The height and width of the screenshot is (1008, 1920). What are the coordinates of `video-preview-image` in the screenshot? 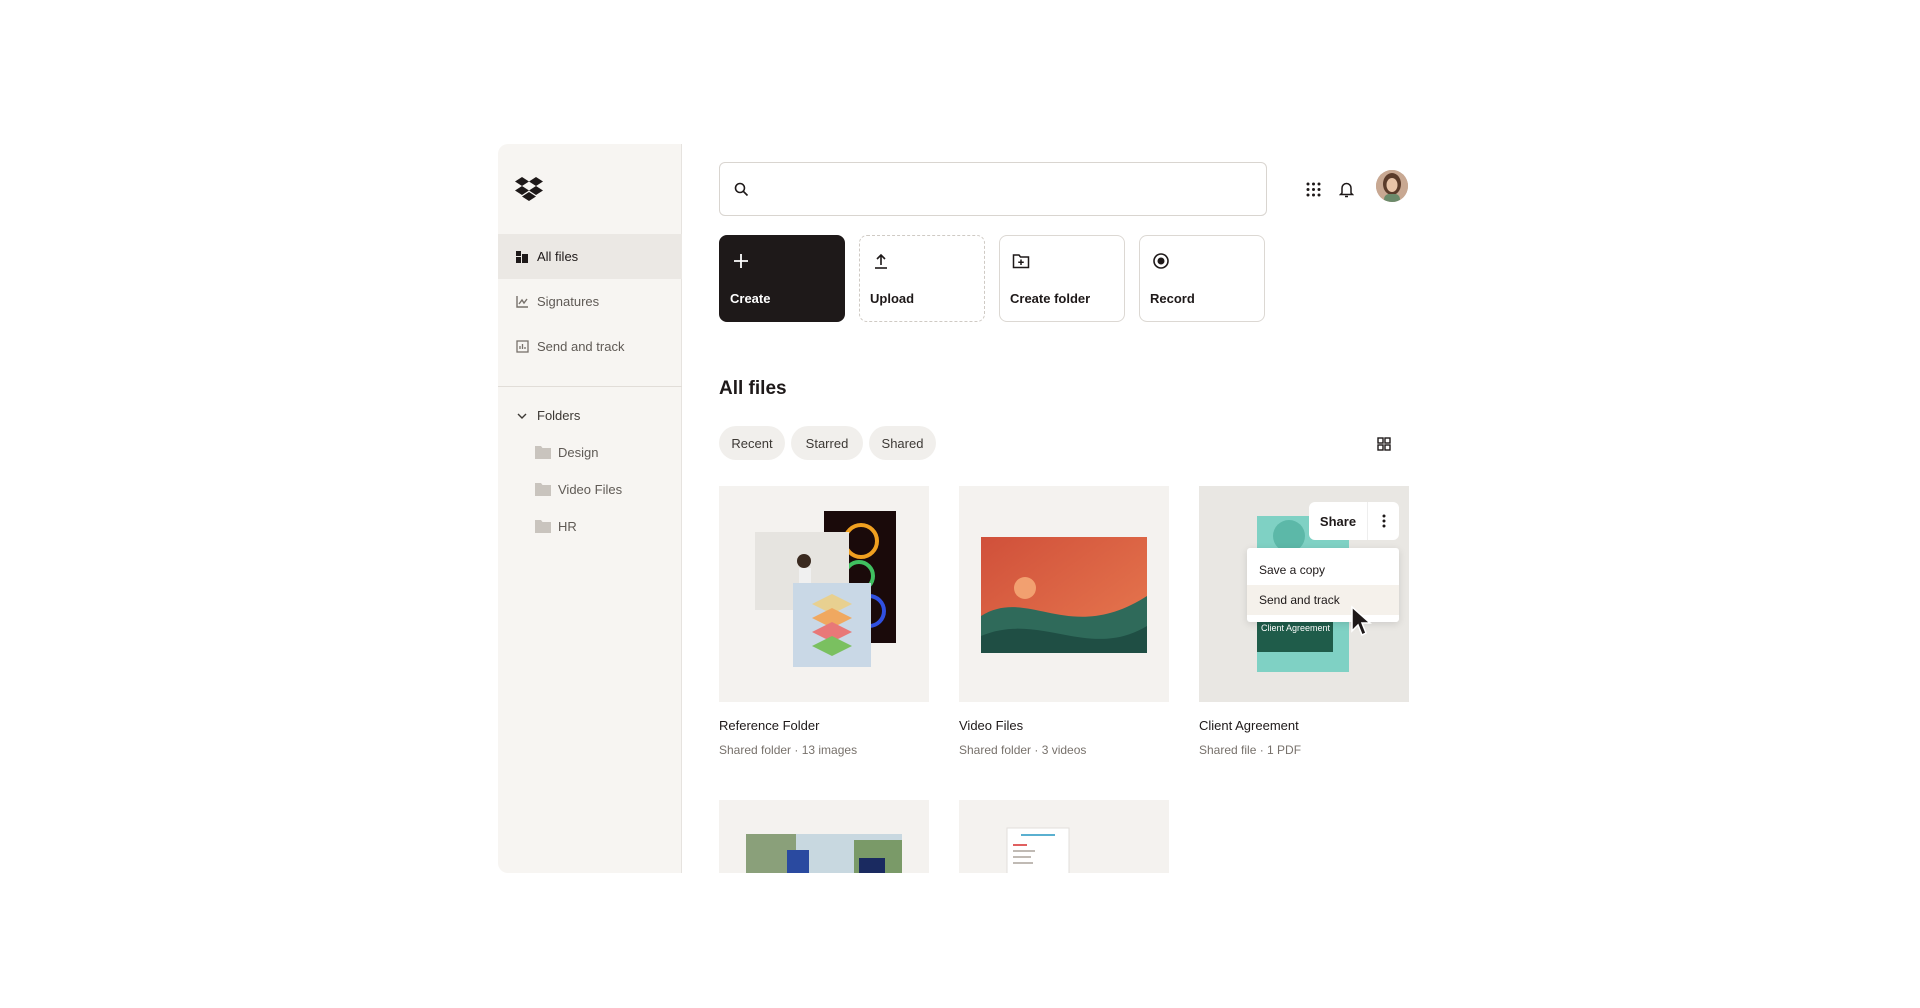 It's located at (1064, 595).